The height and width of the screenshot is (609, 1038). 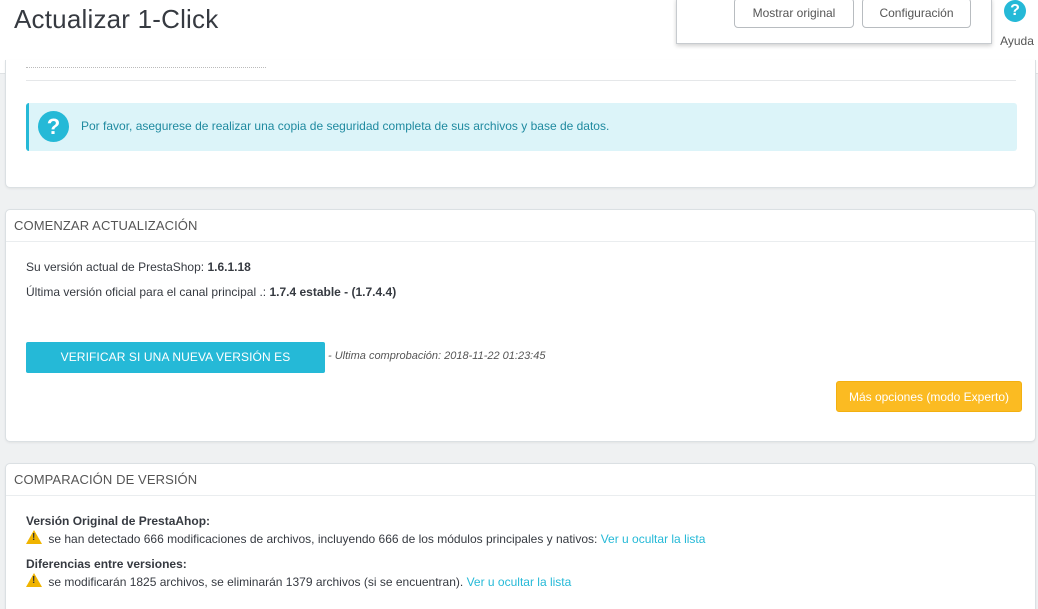 What do you see at coordinates (653, 539) in the screenshot?
I see `toggle-original-list-link: Ver u ocultar la lista` at bounding box center [653, 539].